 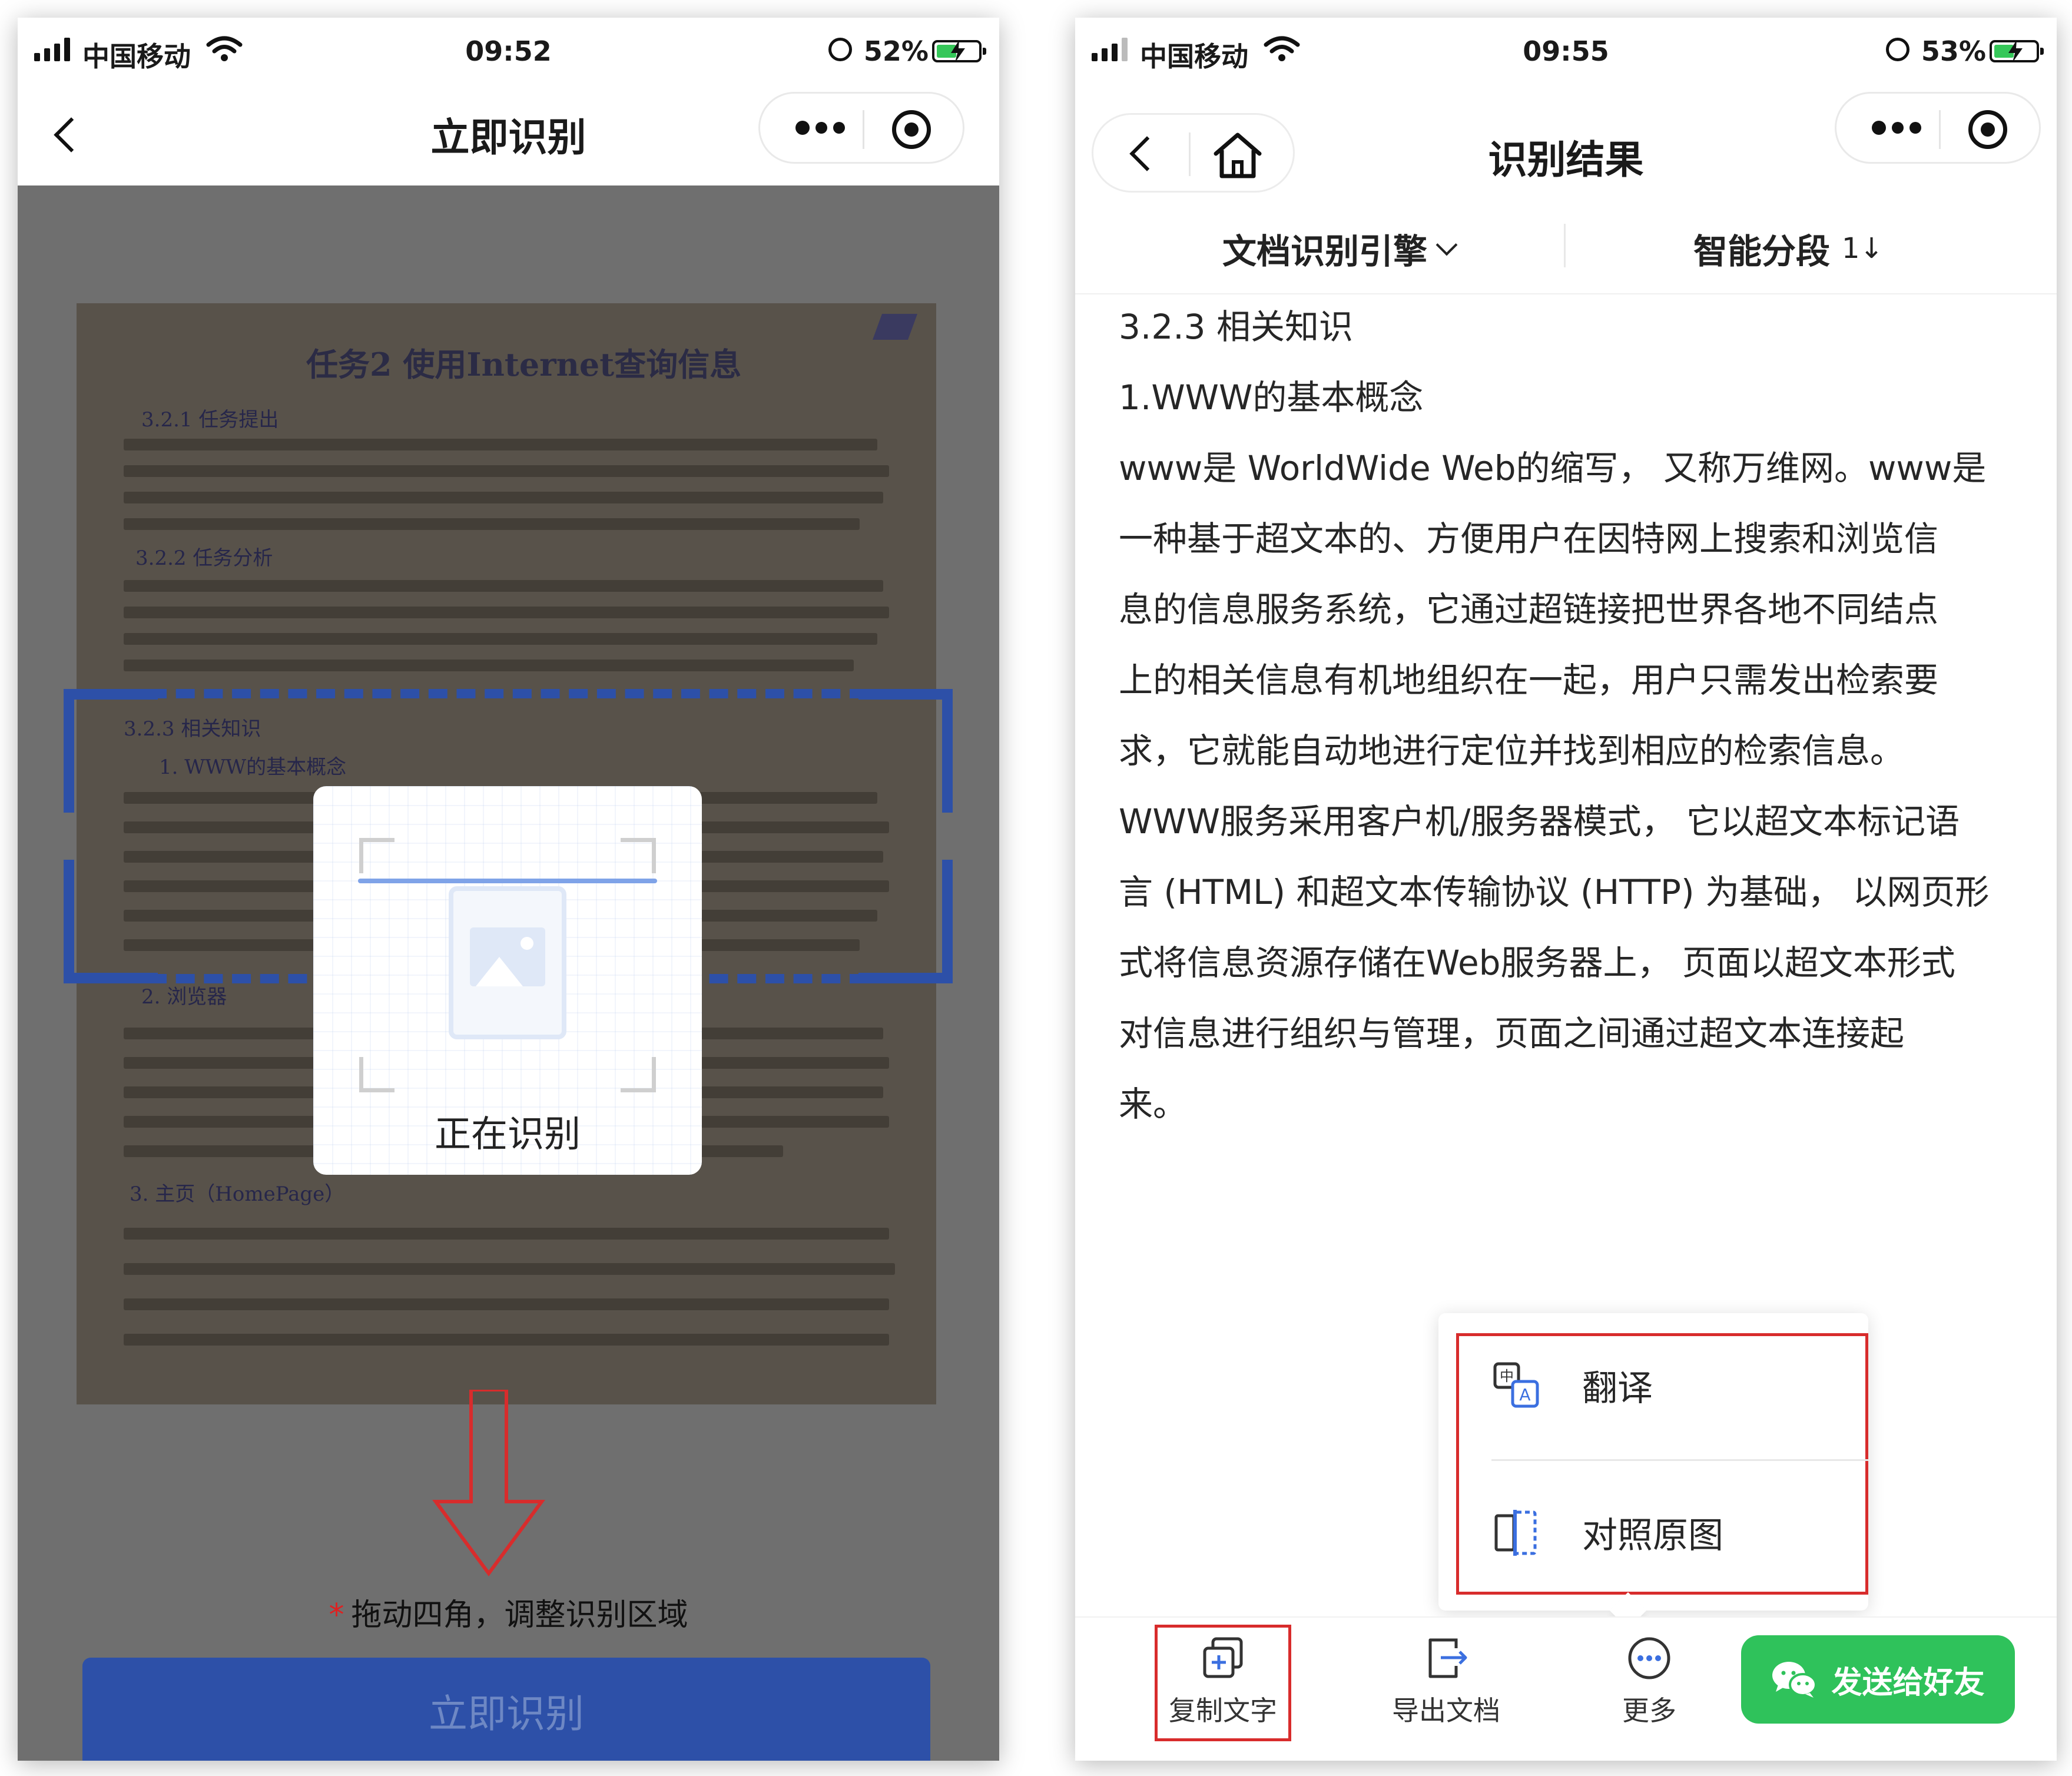 What do you see at coordinates (1223, 1657) in the screenshot?
I see `copy-icon` at bounding box center [1223, 1657].